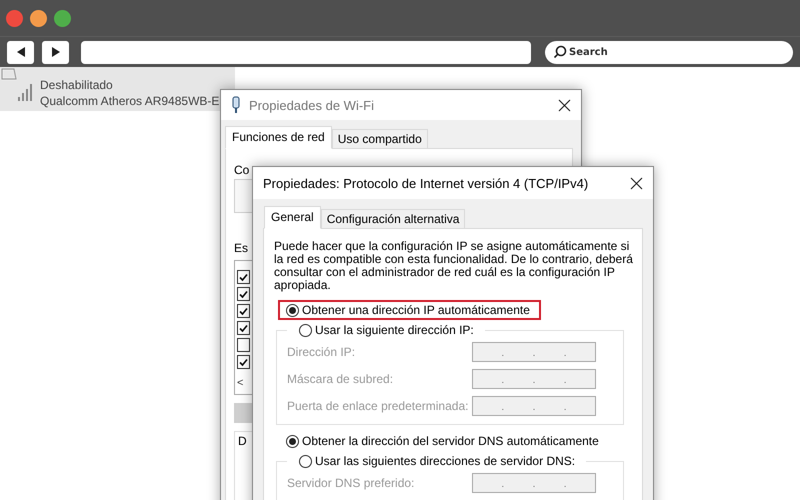 The height and width of the screenshot is (500, 800). What do you see at coordinates (450, 441) in the screenshot?
I see `radio-label: Obtener la dirección del servidor DNS automáticamente` at bounding box center [450, 441].